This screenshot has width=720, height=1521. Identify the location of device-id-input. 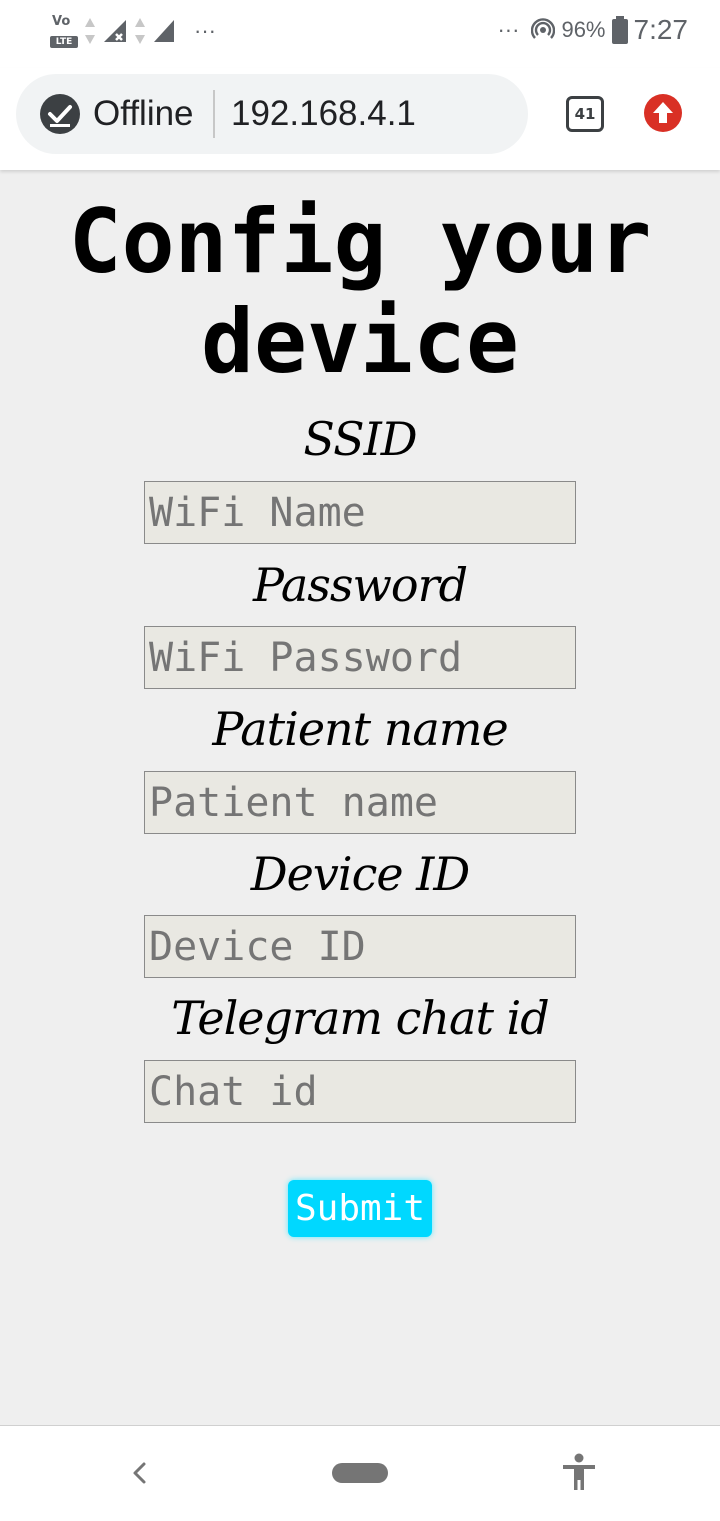
(360, 946).